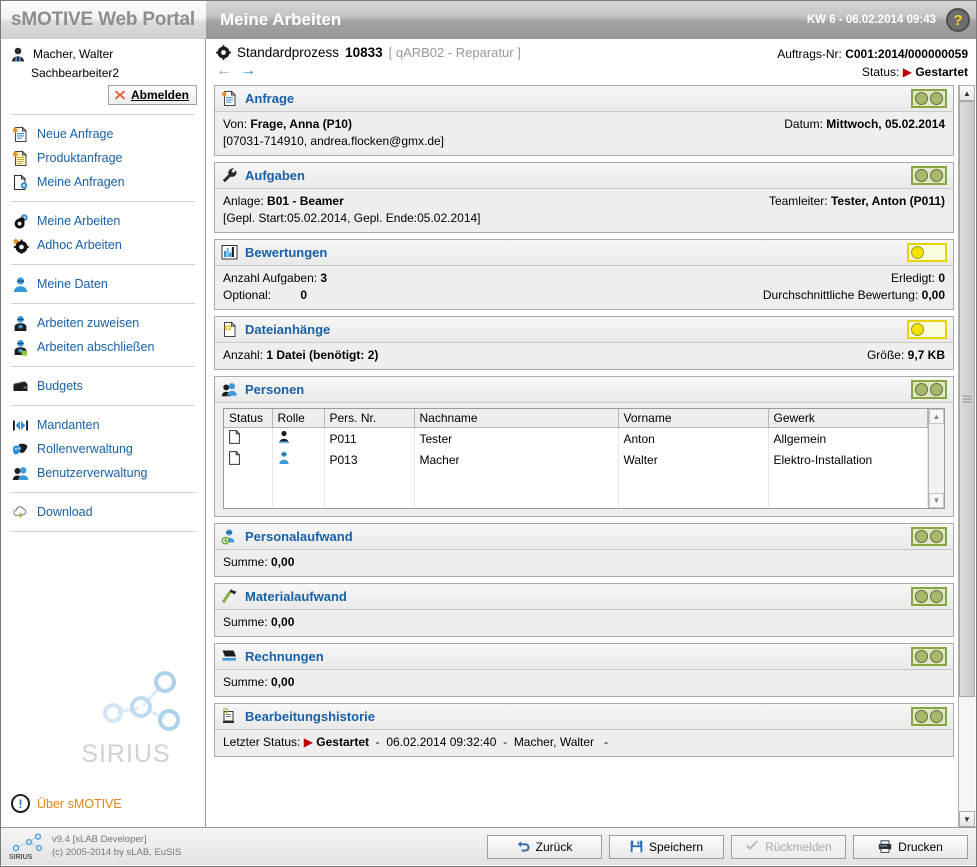  What do you see at coordinates (788, 846) in the screenshot?
I see `rueckmelden-button: Rückmelden` at bounding box center [788, 846].